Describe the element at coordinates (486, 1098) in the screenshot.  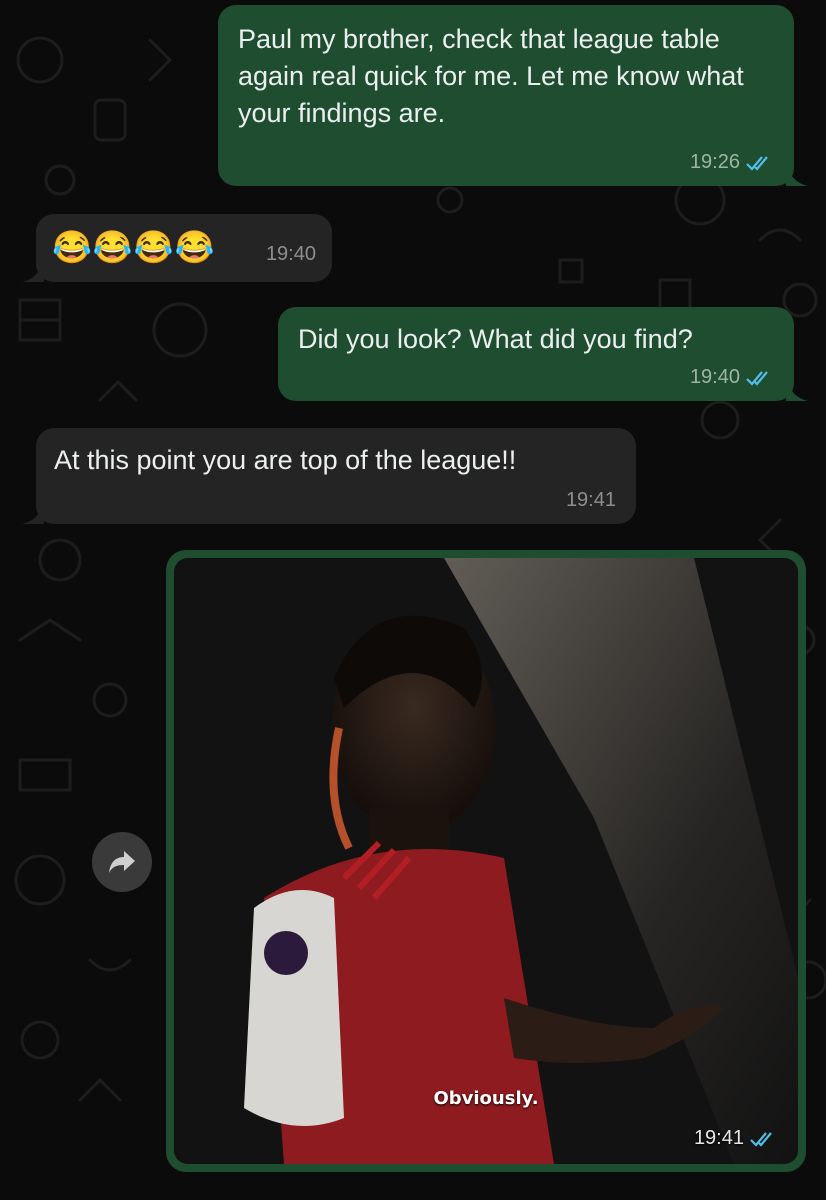
I see `media-caption: Obviously.` at that location.